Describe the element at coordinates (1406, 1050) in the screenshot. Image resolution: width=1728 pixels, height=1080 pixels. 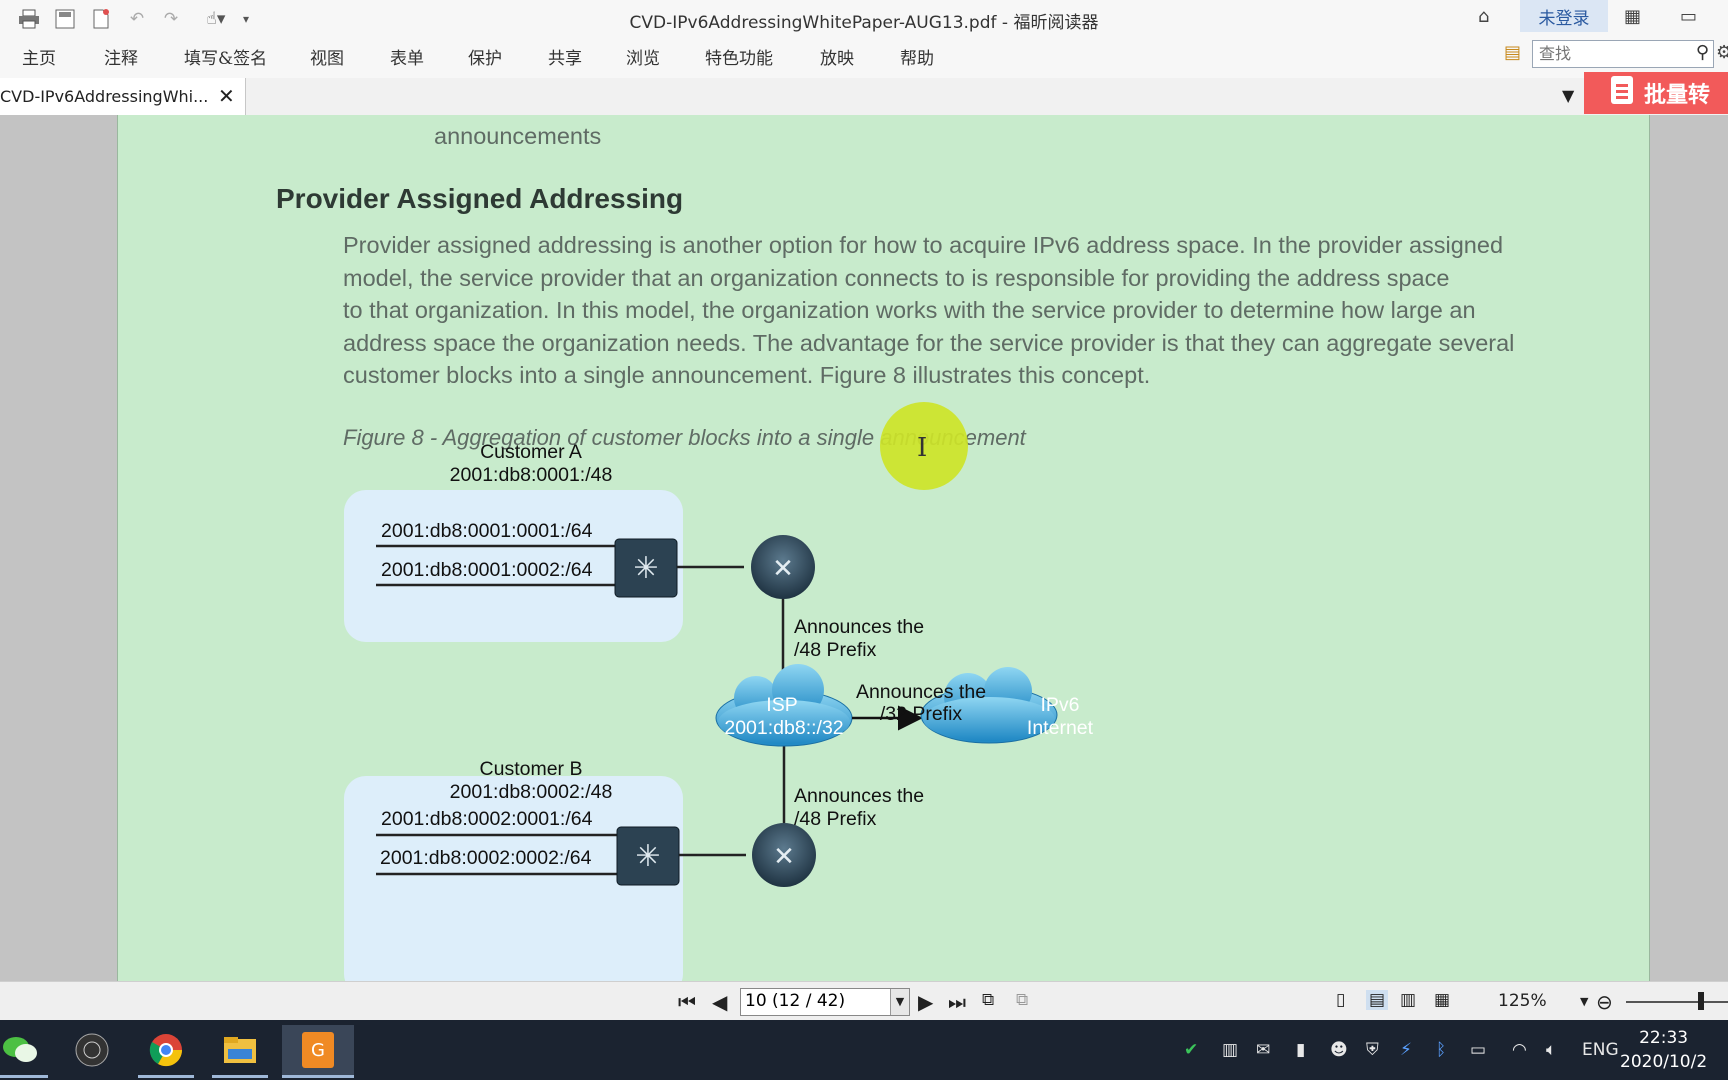
I see `thunder-icon: ⚡` at that location.